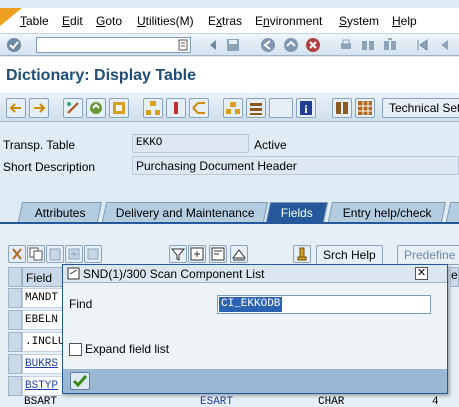  Describe the element at coordinates (43, 342) in the screenshot. I see `table-row-field: .INCLU` at that location.